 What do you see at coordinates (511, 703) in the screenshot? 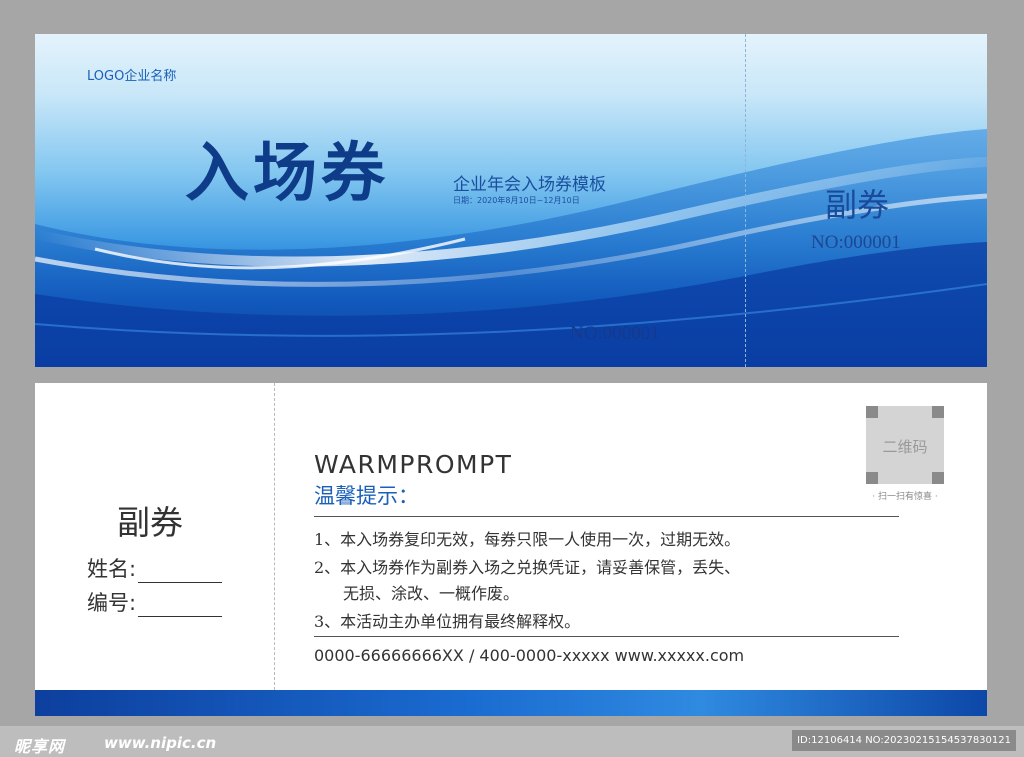
I see `bottom-bar` at bounding box center [511, 703].